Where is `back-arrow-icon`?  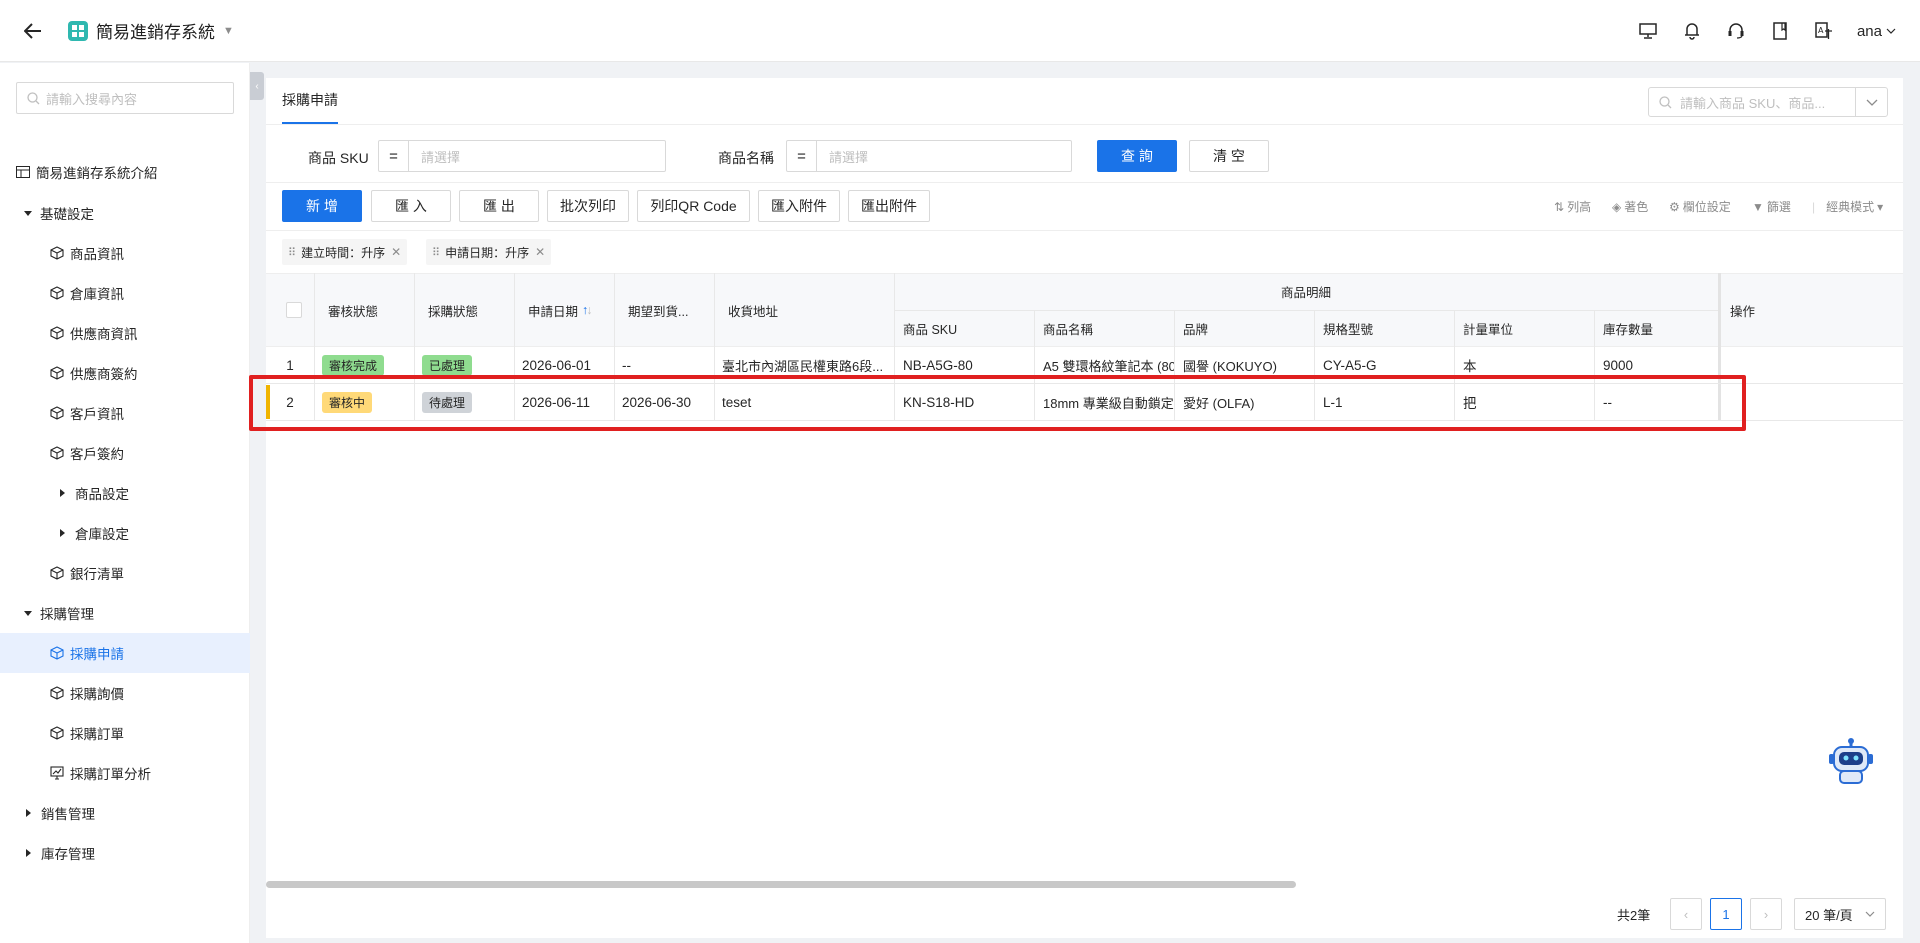
back-arrow-icon is located at coordinates (33, 31).